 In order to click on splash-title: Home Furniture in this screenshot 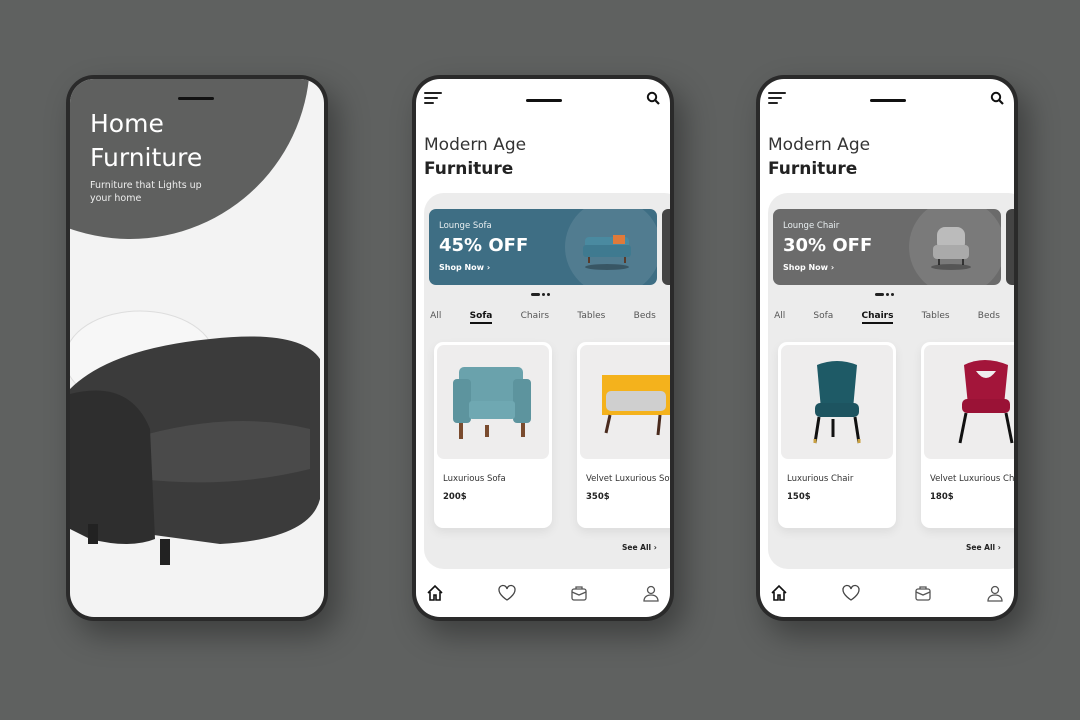, I will do `click(146, 141)`.